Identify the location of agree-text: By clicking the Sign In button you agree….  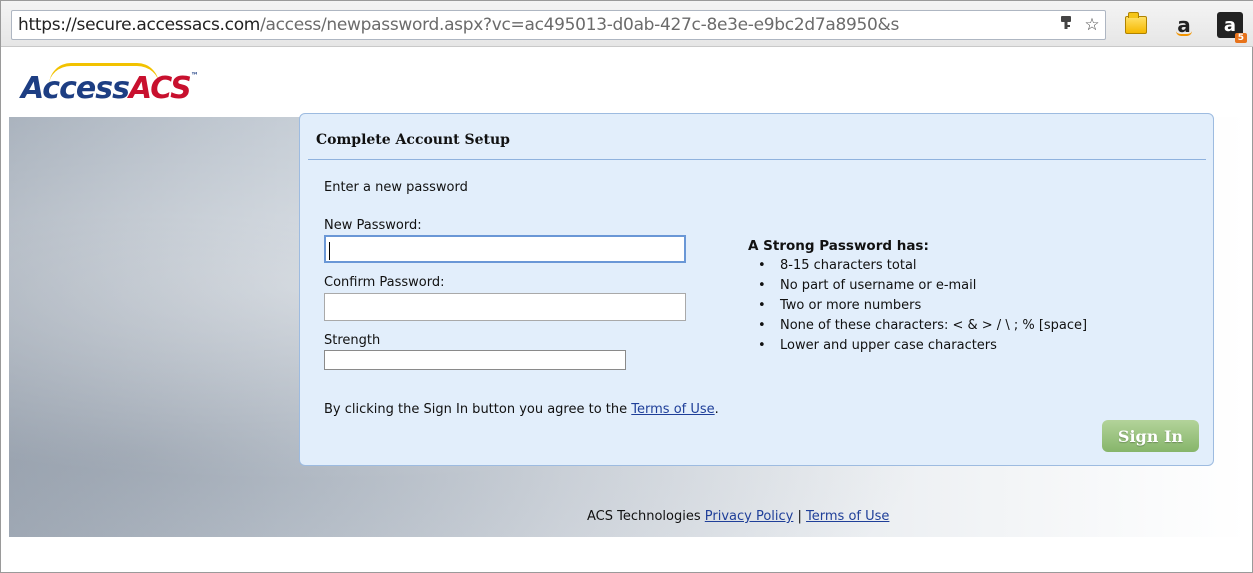
(478, 409).